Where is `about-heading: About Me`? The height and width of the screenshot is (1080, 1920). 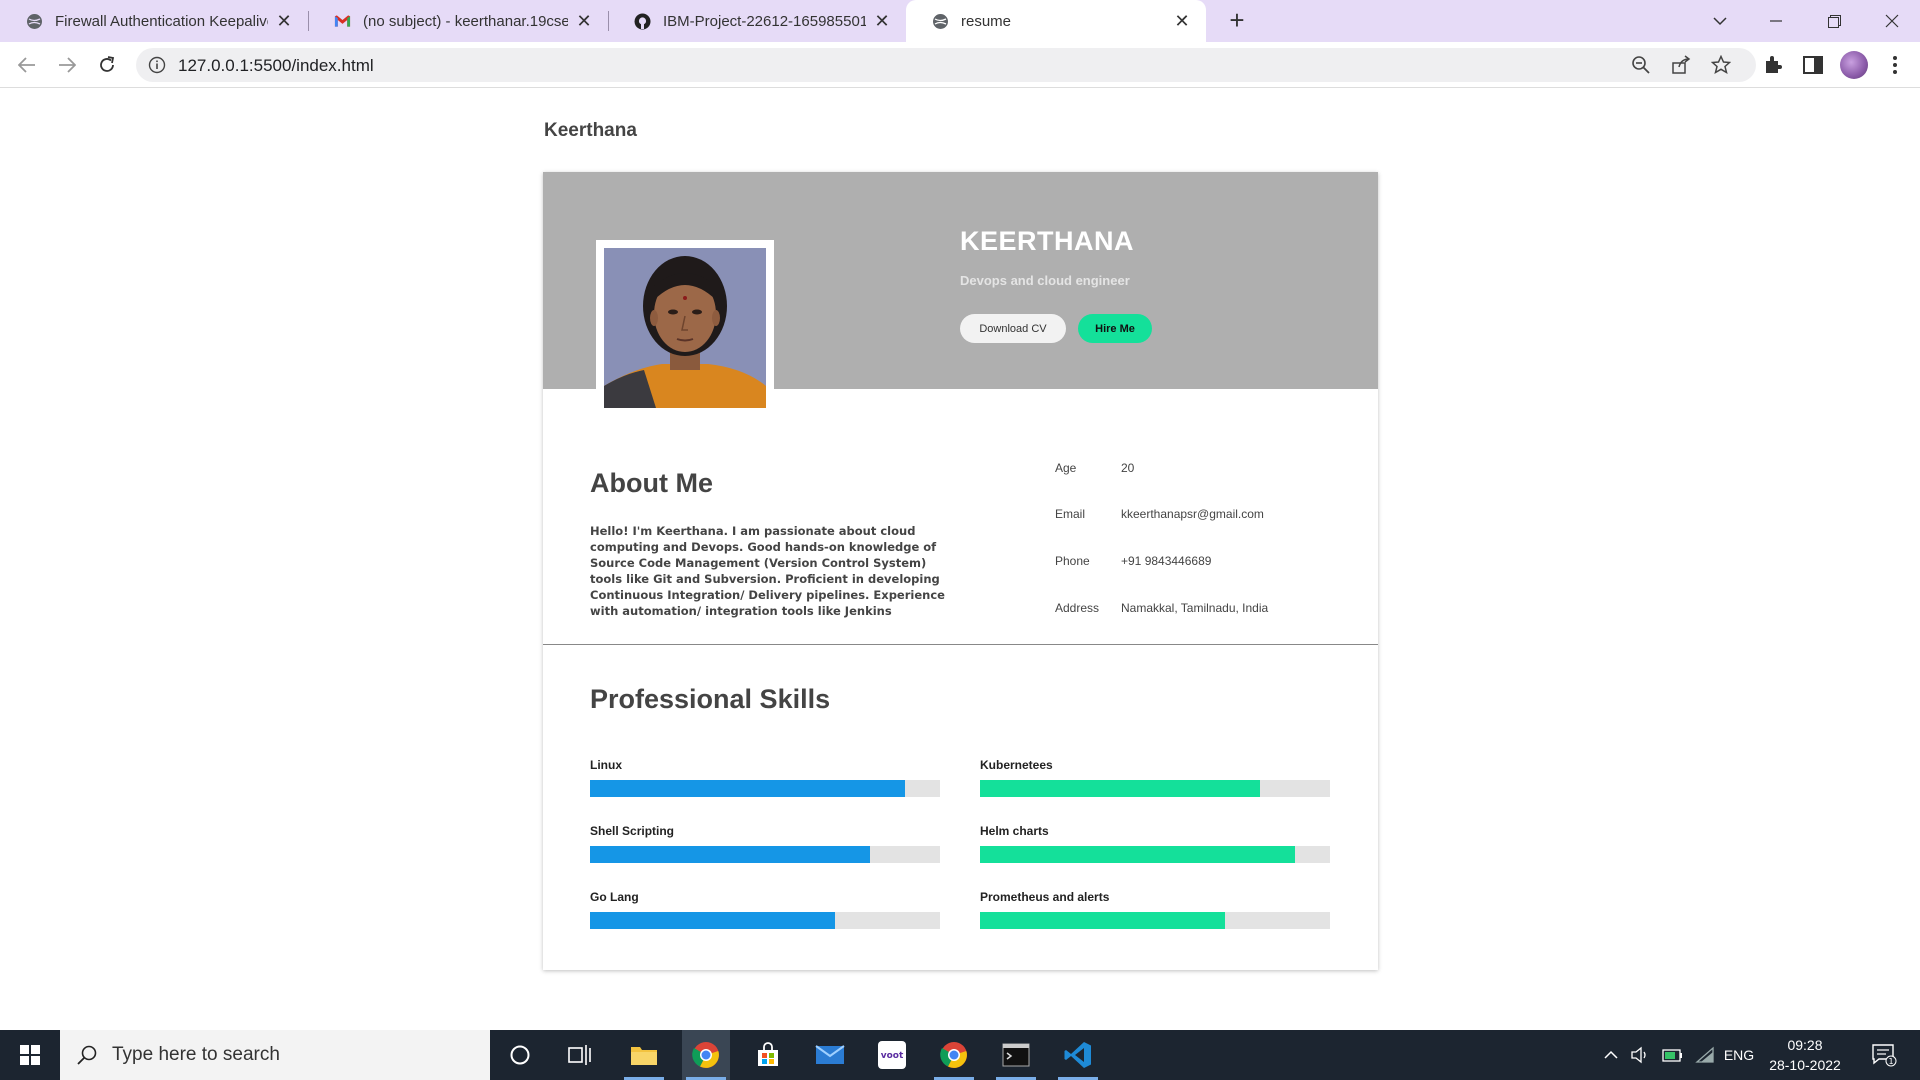 about-heading: About Me is located at coordinates (651, 483).